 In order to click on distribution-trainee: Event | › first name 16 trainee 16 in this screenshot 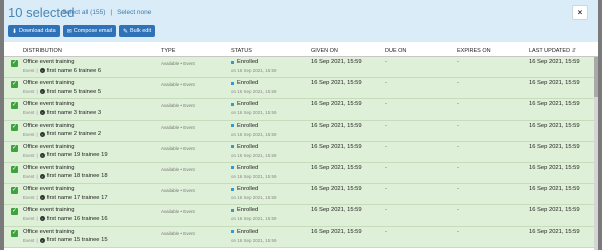, I will do `click(65, 219)`.